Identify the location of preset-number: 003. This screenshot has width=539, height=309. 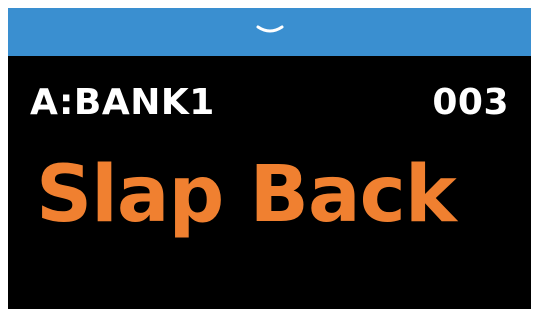
(470, 102).